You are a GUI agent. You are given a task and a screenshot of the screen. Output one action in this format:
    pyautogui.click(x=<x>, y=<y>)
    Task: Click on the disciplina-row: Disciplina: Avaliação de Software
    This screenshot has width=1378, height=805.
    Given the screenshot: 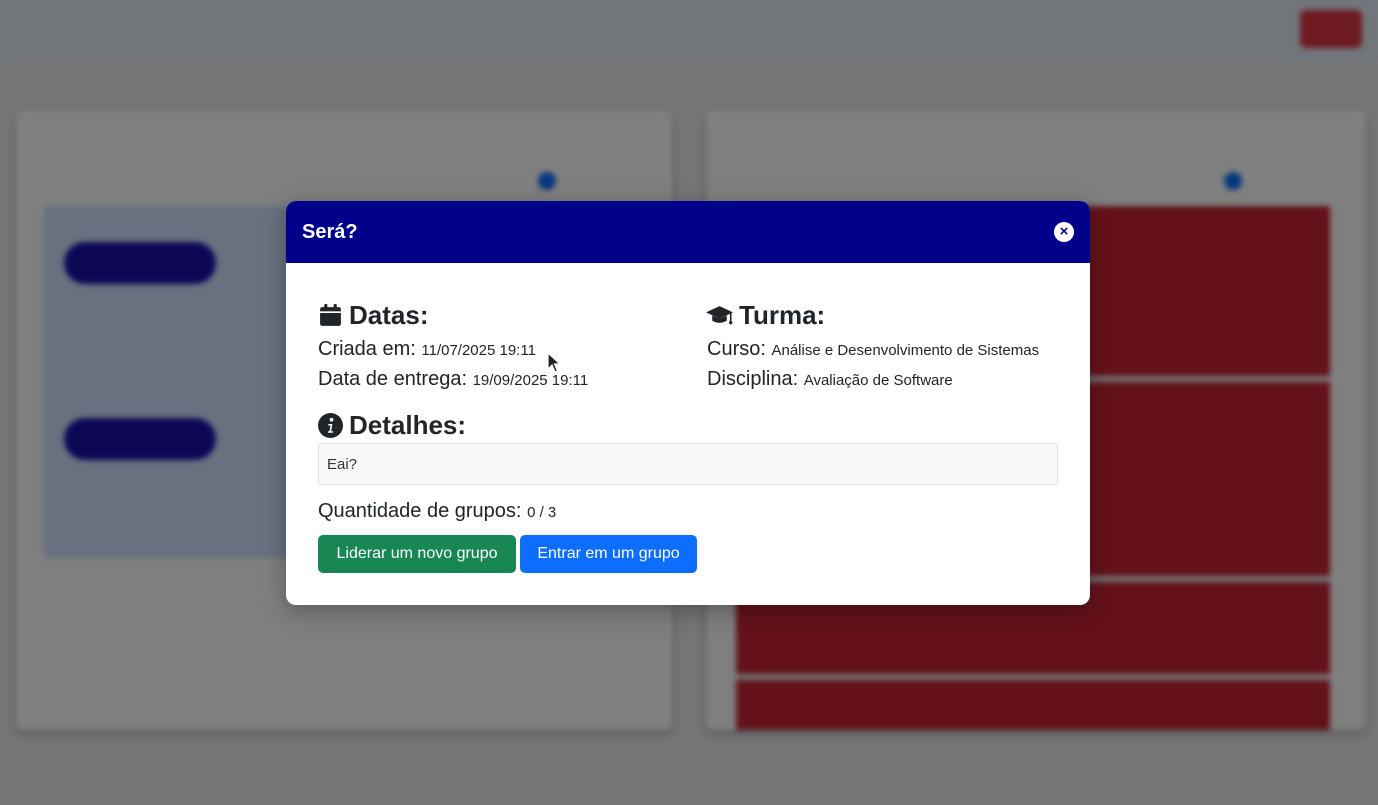 What is the action you would take?
    pyautogui.click(x=830, y=379)
    